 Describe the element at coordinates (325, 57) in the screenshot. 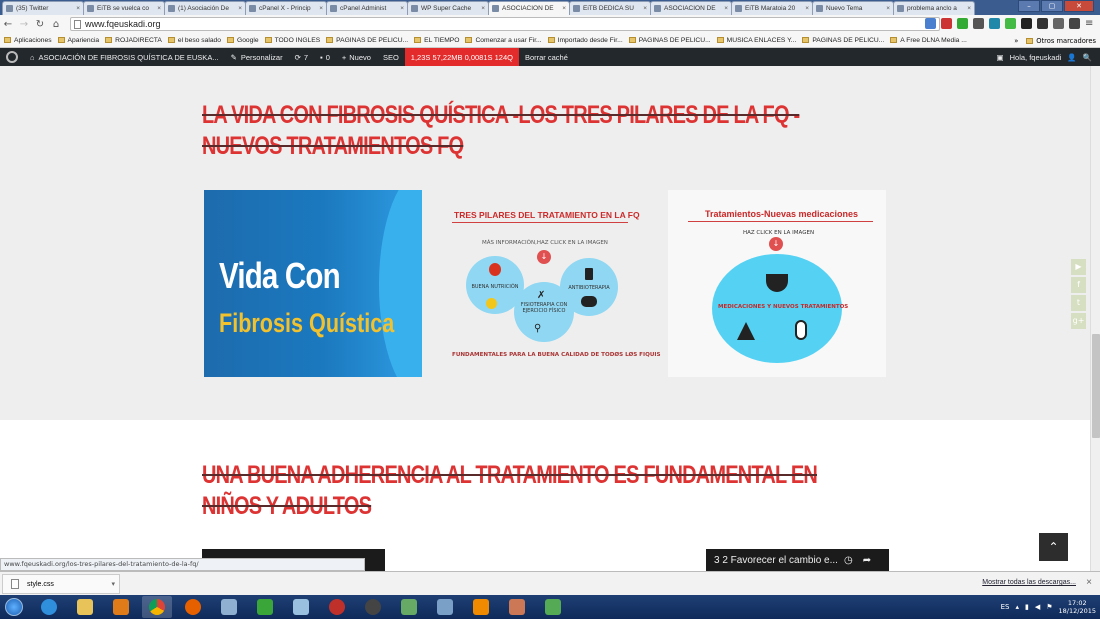

I see `comments-menu: ▪ 0` at that location.